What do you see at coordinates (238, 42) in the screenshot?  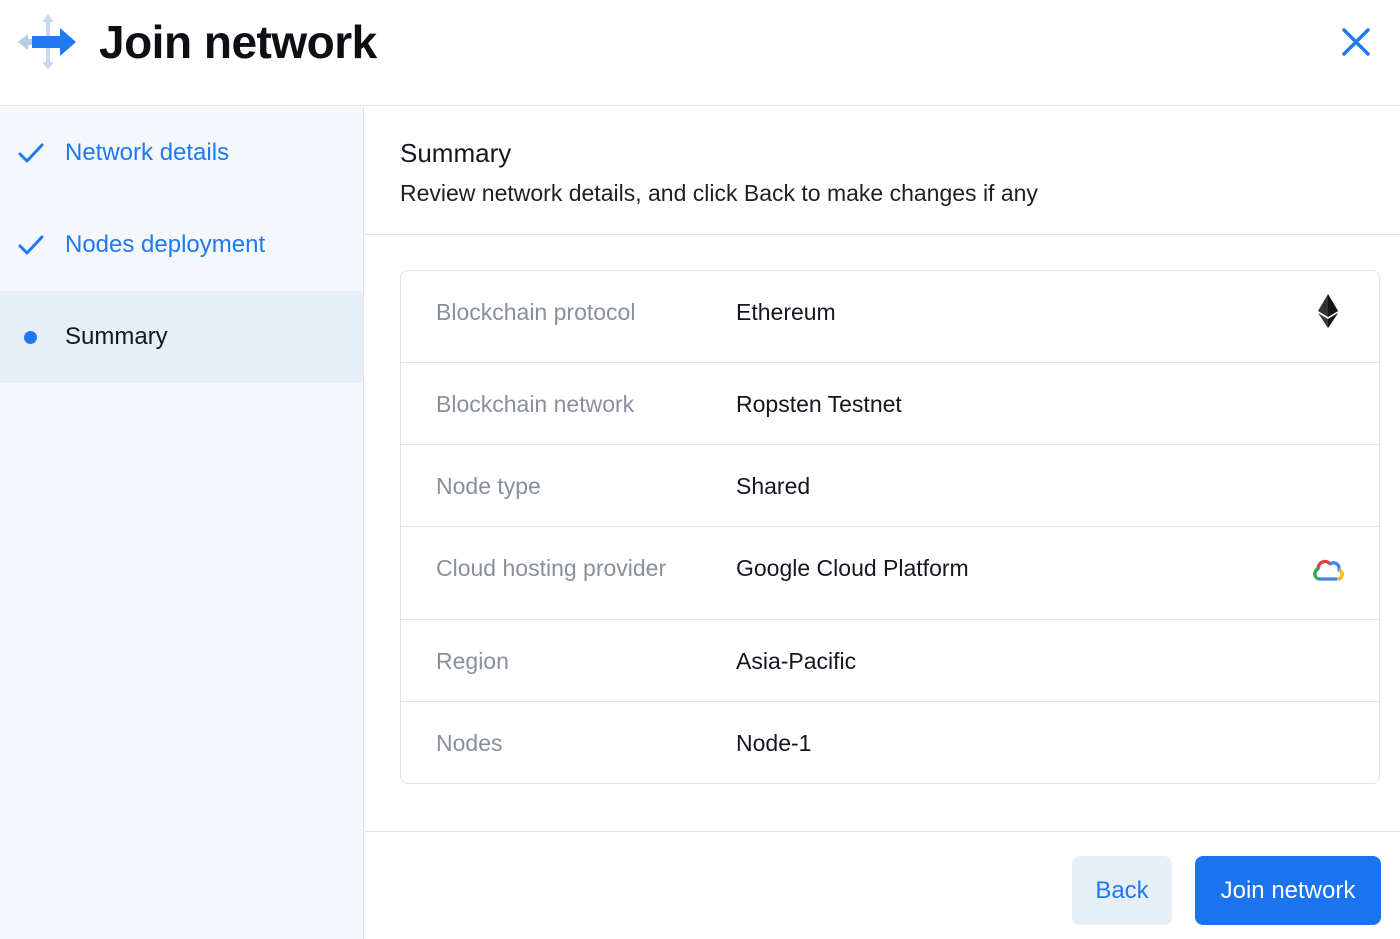 I see `dialog-title: Join network` at bounding box center [238, 42].